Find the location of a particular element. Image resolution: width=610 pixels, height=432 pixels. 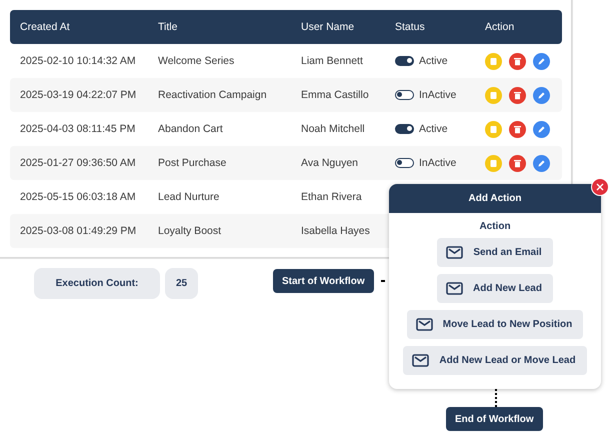

close-icon is located at coordinates (600, 187).